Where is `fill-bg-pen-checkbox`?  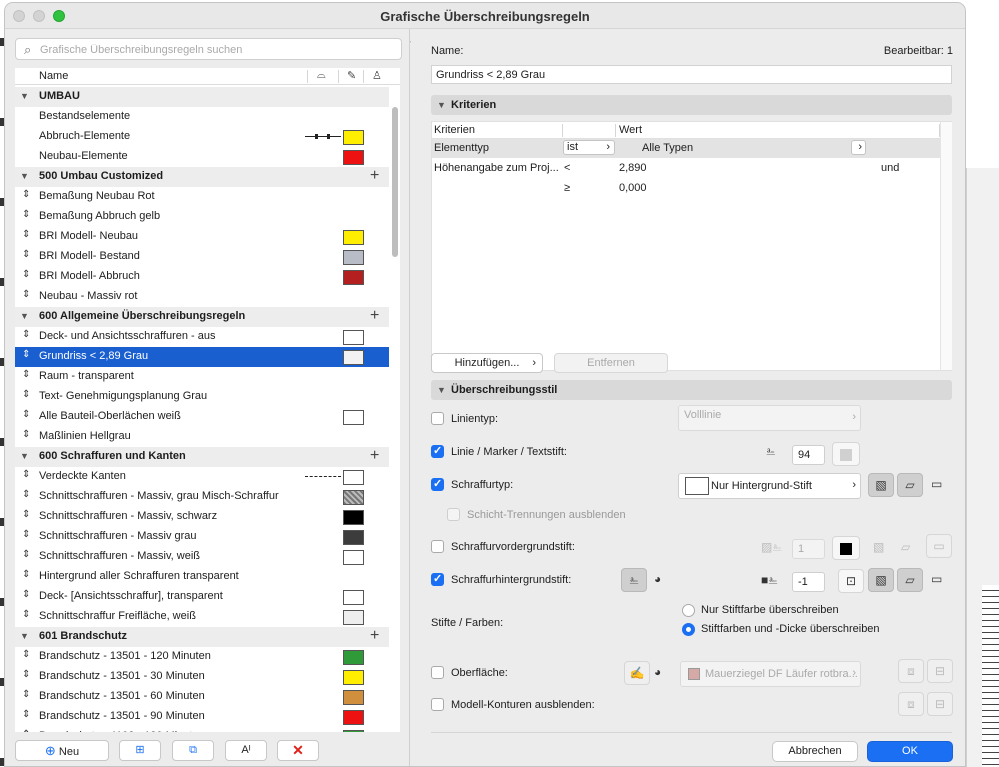 fill-bg-pen-checkbox is located at coordinates (437, 579).